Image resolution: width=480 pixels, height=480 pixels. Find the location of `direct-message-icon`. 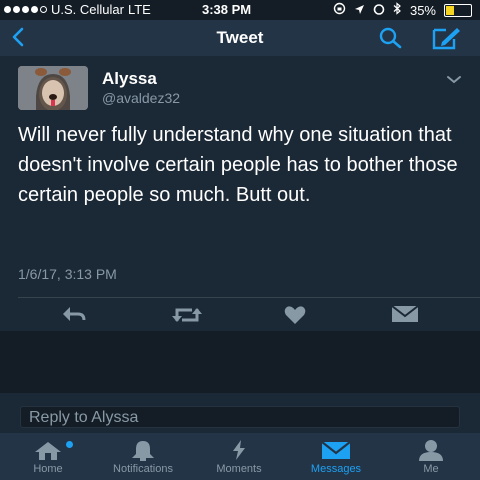

direct-message-icon is located at coordinates (405, 316).